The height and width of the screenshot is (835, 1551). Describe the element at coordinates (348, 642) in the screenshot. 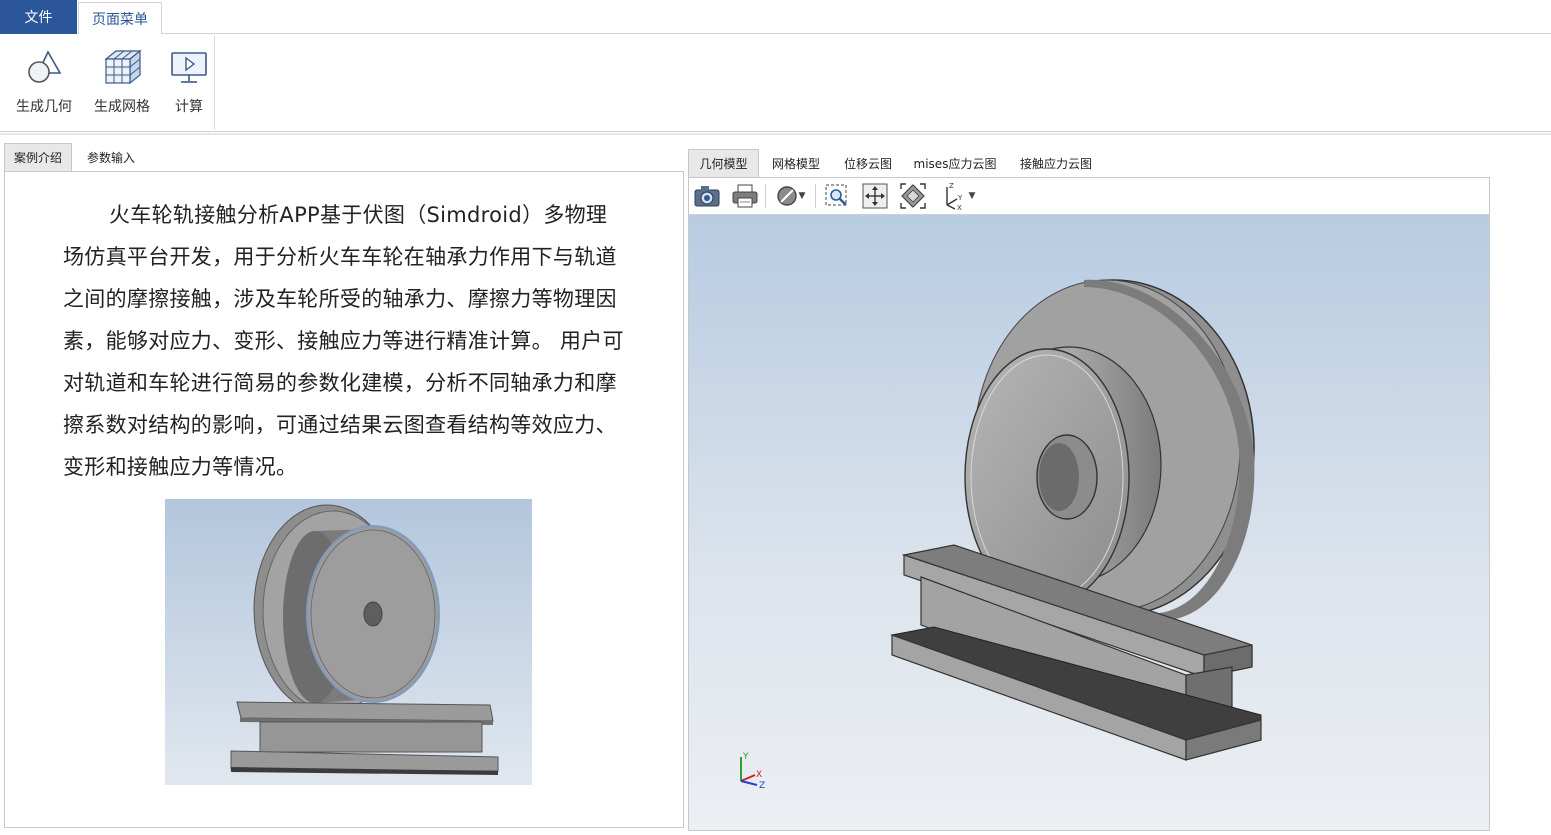

I see `preview-image` at that location.